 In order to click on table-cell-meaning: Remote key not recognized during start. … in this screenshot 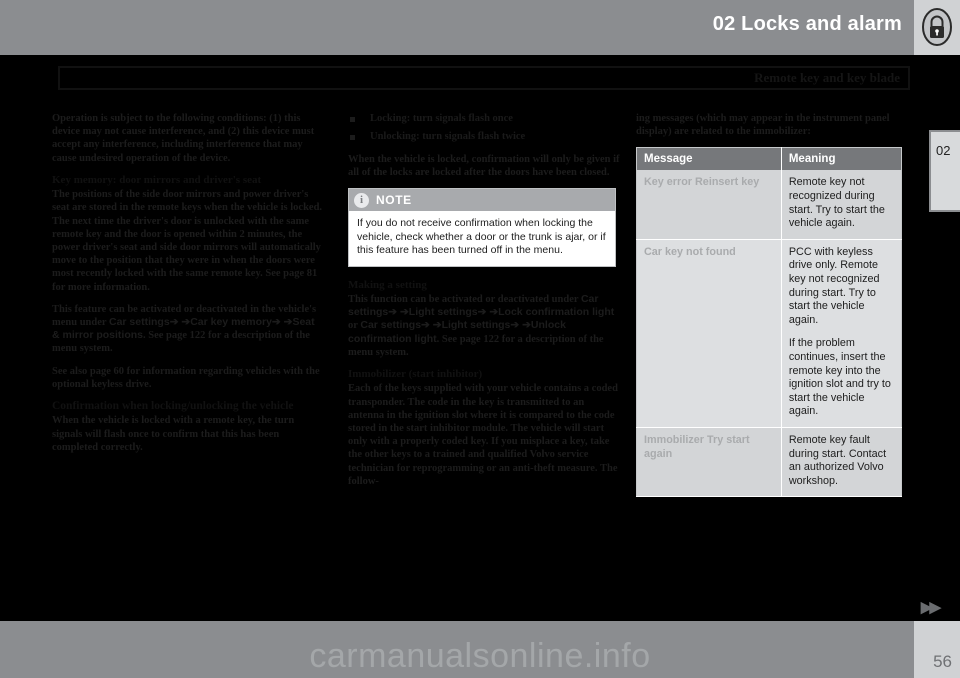, I will do `click(841, 205)`.